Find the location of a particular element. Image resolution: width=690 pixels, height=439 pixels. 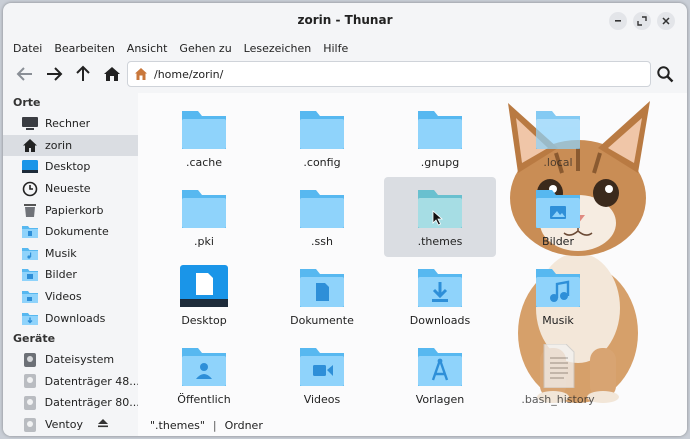

sidebar-item-videos: Videos is located at coordinates (70, 297).